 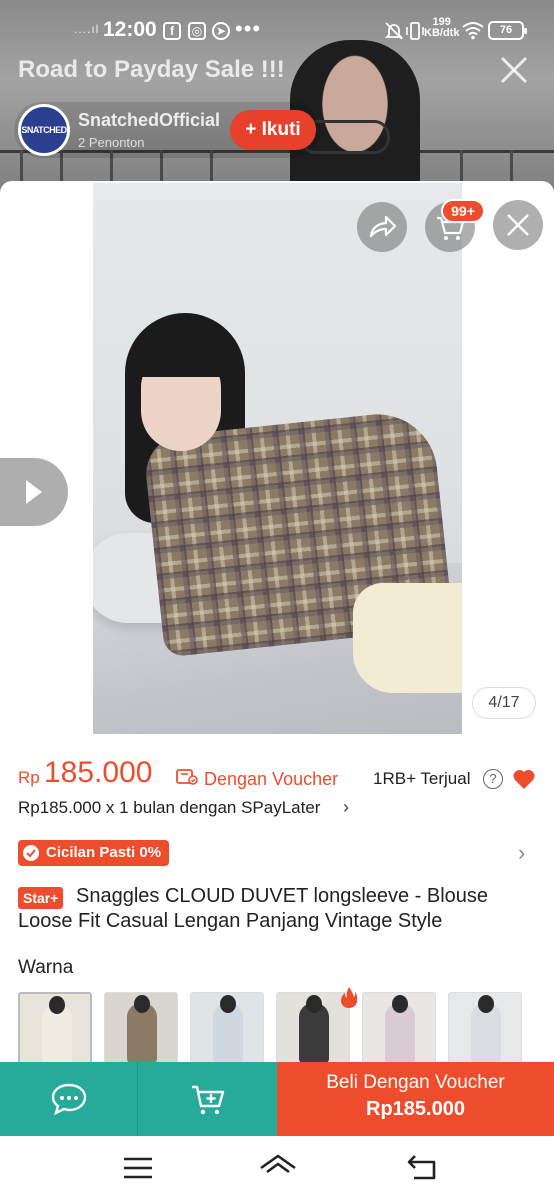 What do you see at coordinates (463, 211) in the screenshot?
I see `cart-count-badge: 99+` at bounding box center [463, 211].